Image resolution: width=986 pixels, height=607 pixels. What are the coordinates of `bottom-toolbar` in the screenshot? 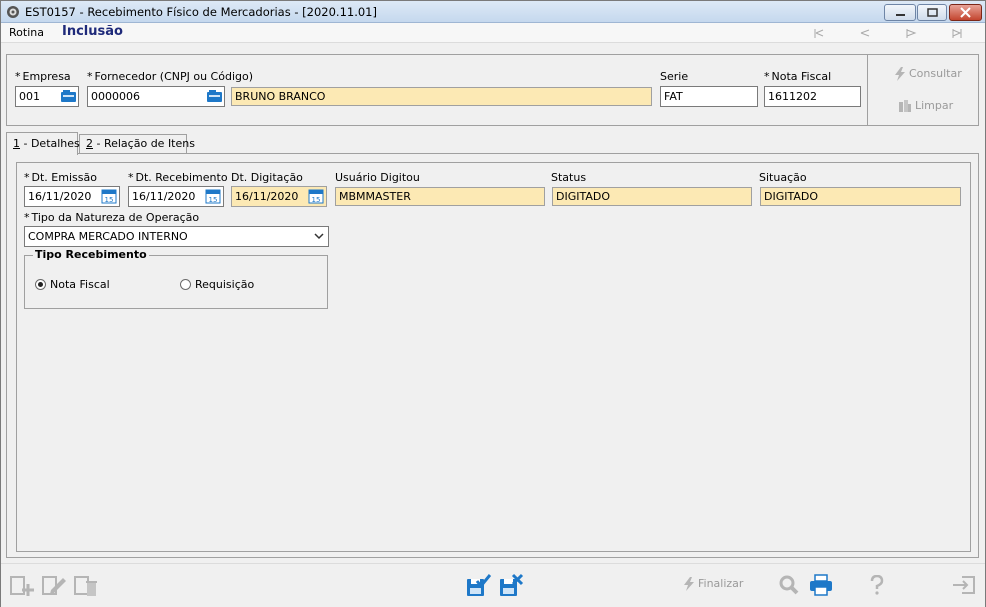 It's located at (493, 585).